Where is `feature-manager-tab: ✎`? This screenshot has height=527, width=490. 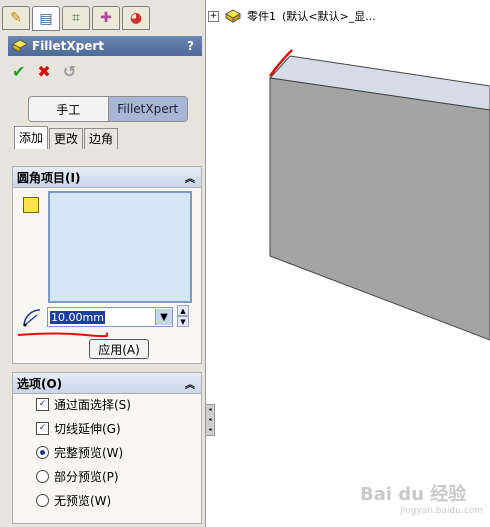
feature-manager-tab: ✎ is located at coordinates (16, 18).